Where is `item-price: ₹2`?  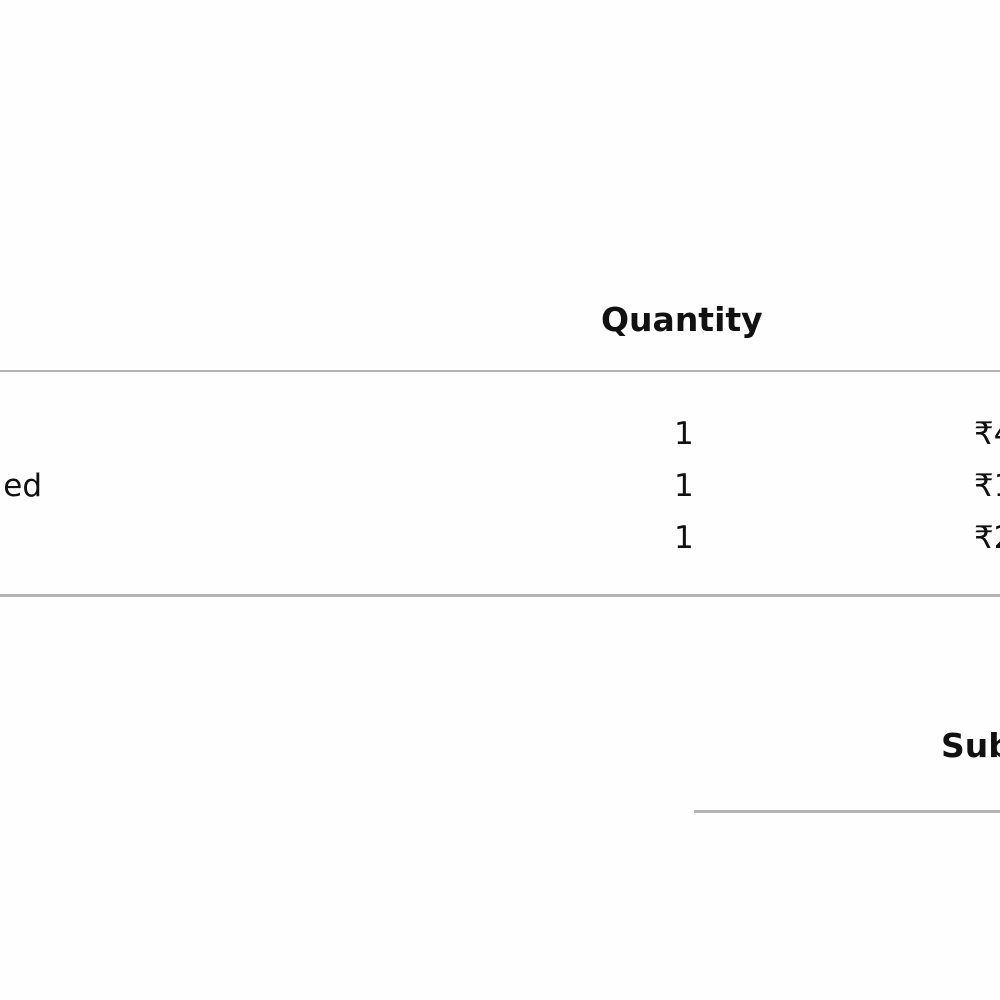 item-price: ₹2 is located at coordinates (987, 538).